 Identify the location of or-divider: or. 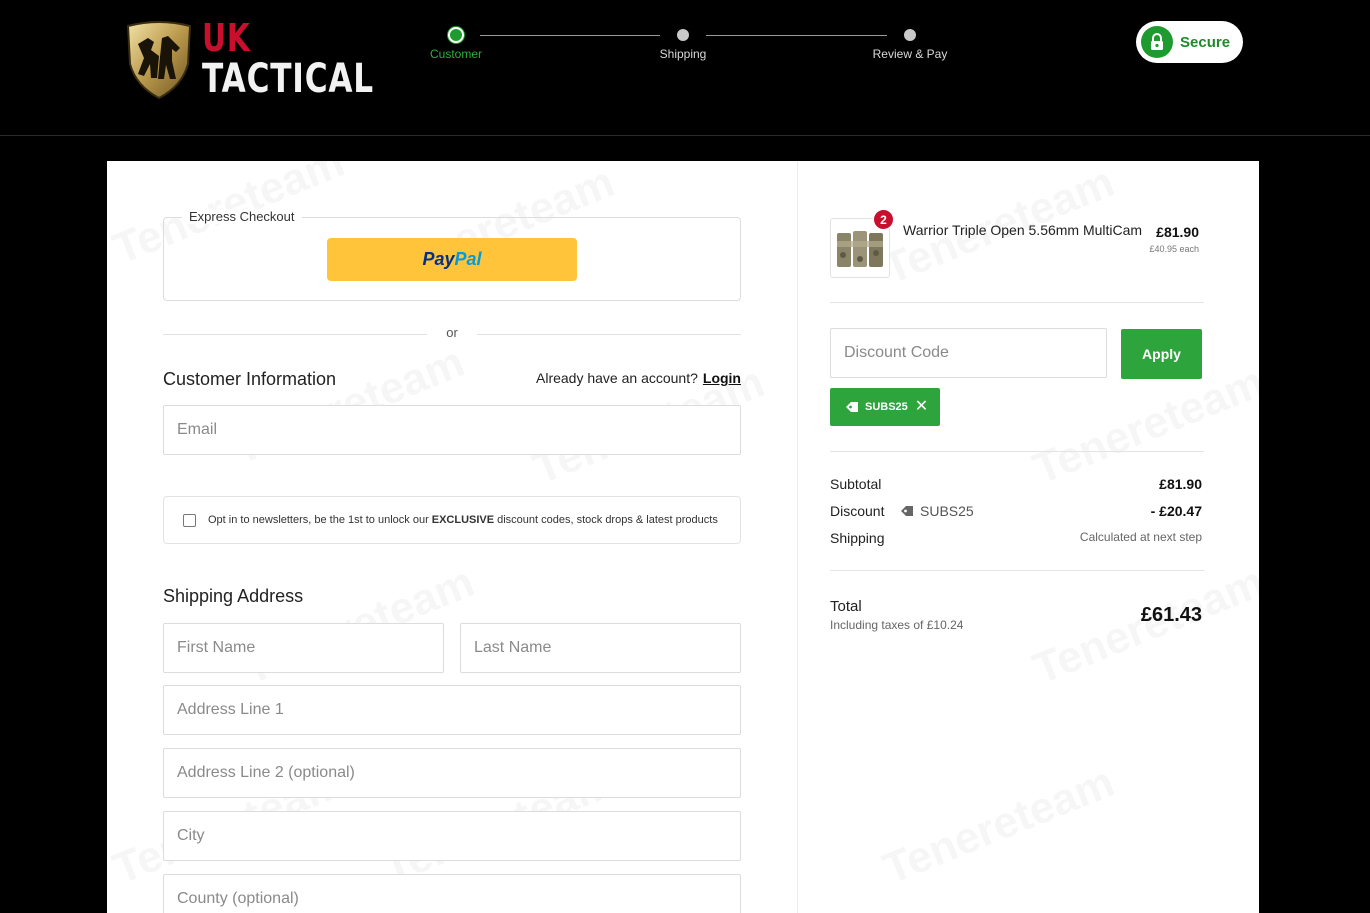
(452, 335).